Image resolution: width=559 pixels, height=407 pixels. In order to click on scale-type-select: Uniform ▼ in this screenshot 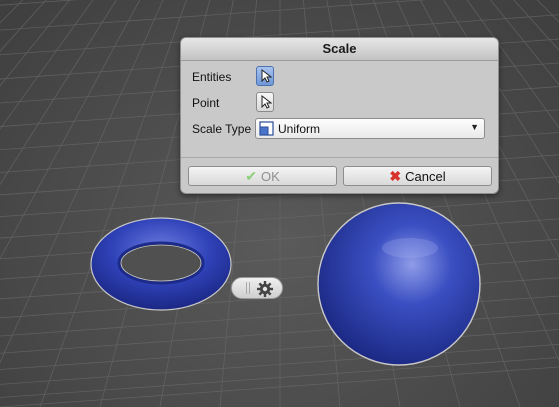, I will do `click(370, 128)`.